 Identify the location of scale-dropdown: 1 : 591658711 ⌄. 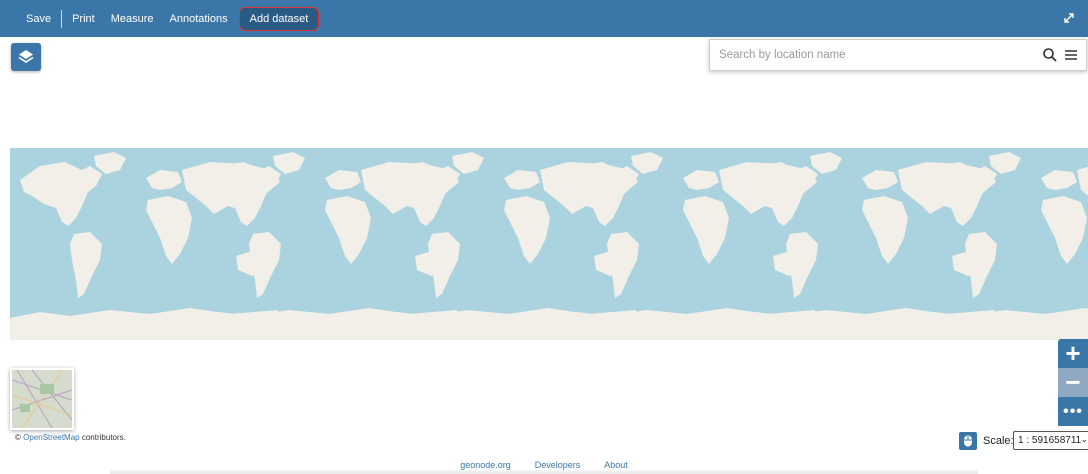
(1050, 440).